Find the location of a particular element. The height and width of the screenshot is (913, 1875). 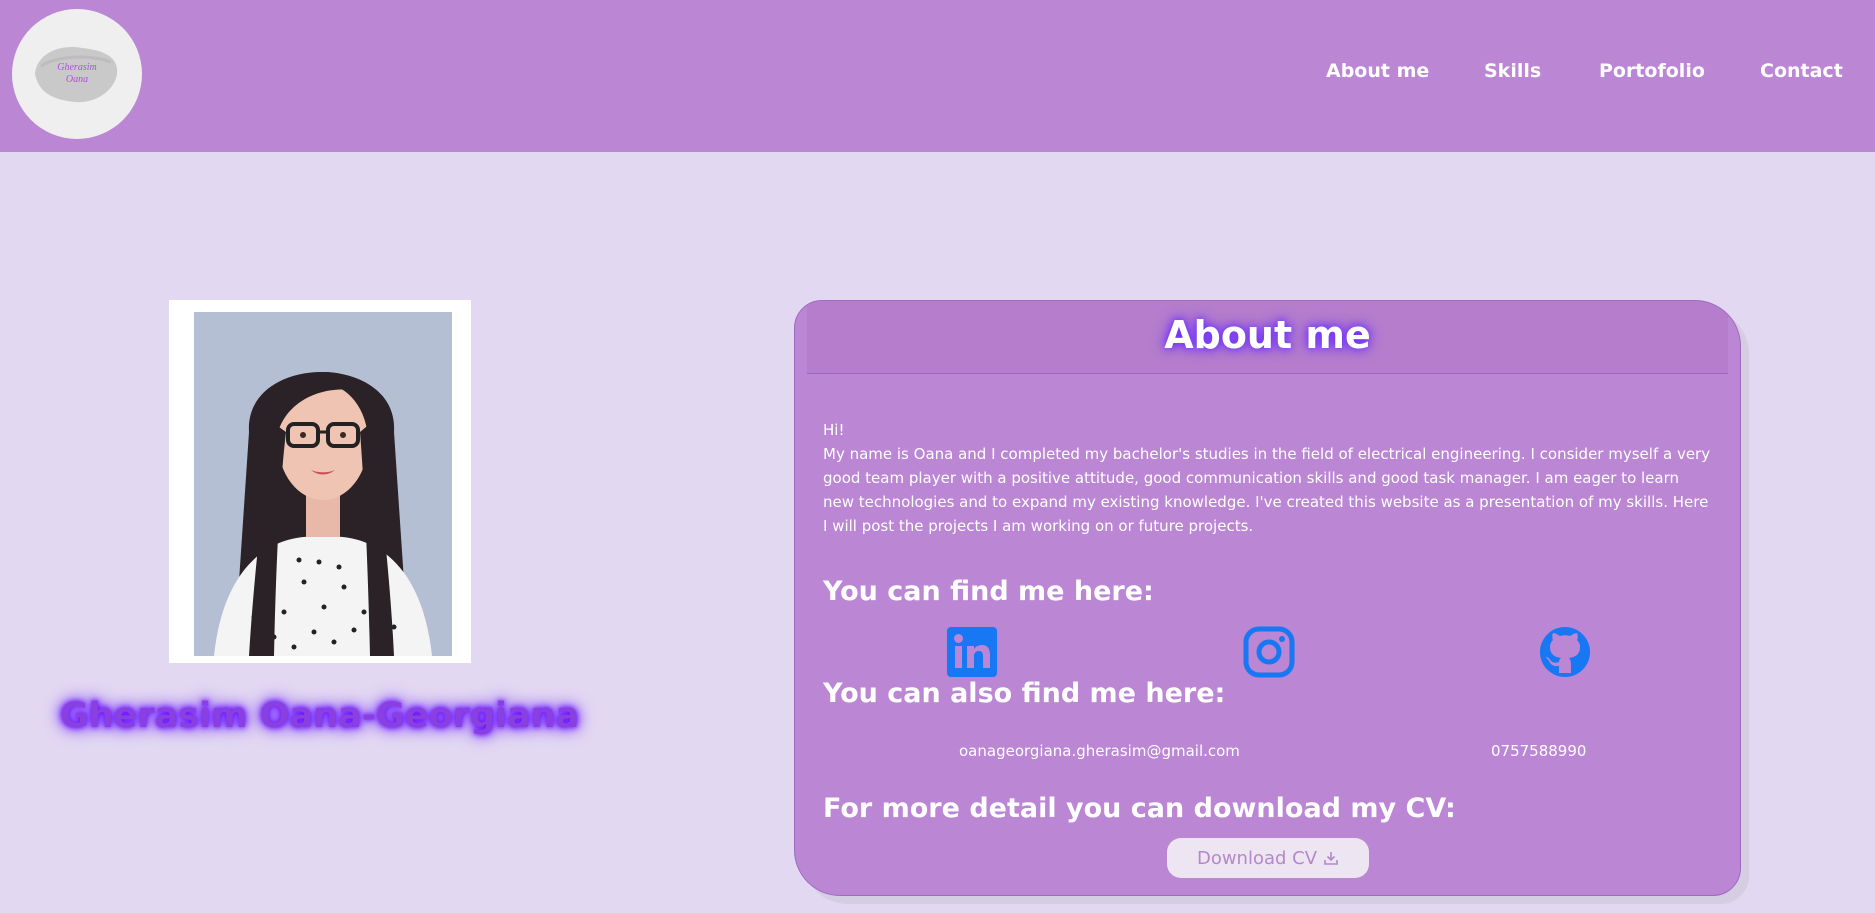

email-text: oanageorgiana.gherasim@gmail.com is located at coordinates (1099, 751).